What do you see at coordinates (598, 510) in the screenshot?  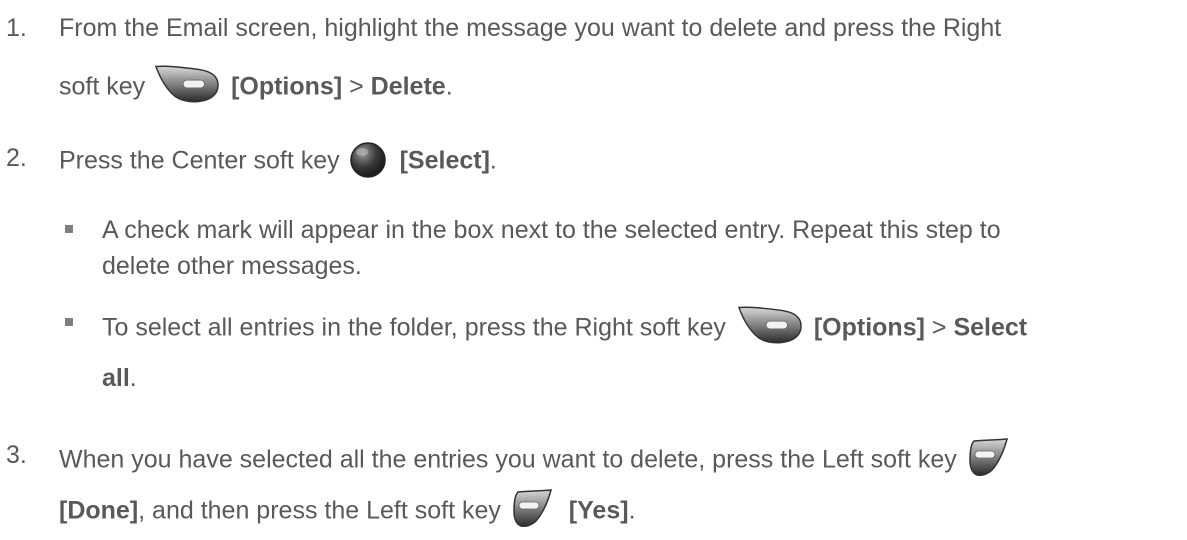 I see `key-label-yes: [Yes]` at bounding box center [598, 510].